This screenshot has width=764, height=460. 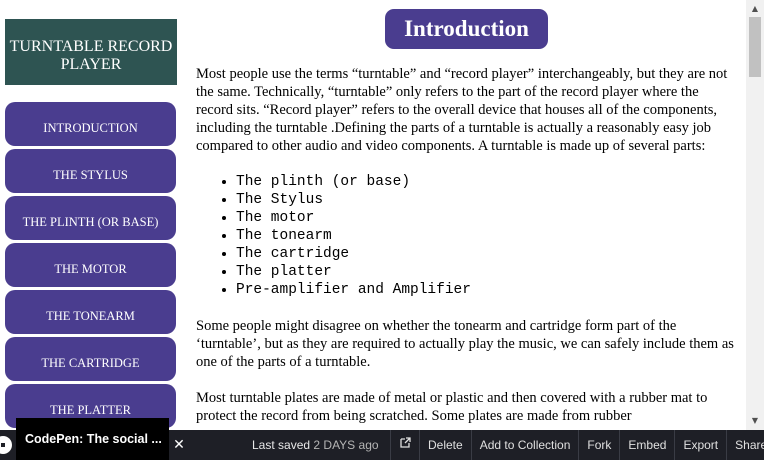 What do you see at coordinates (466, 29) in the screenshot?
I see `page-title: Introduction` at bounding box center [466, 29].